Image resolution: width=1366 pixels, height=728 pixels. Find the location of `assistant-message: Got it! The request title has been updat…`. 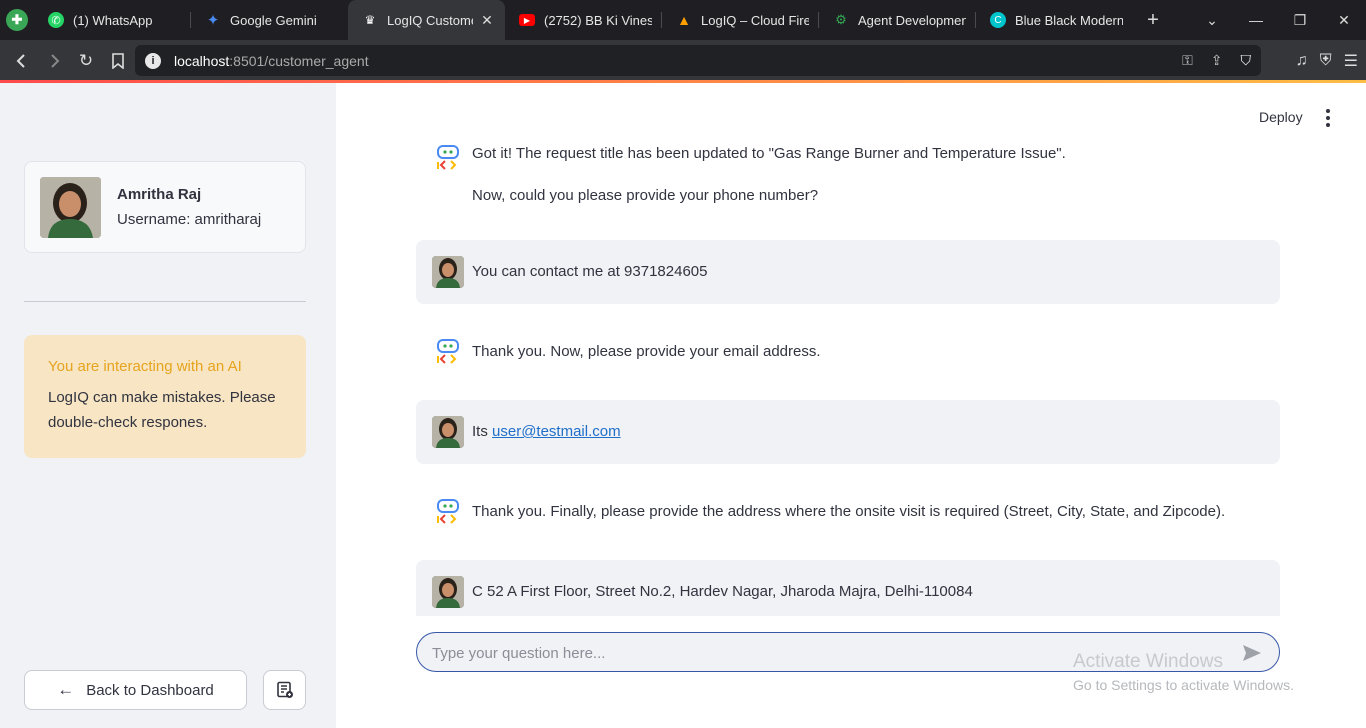

assistant-message: Got it! The request title has been updat… is located at coordinates (848, 179).